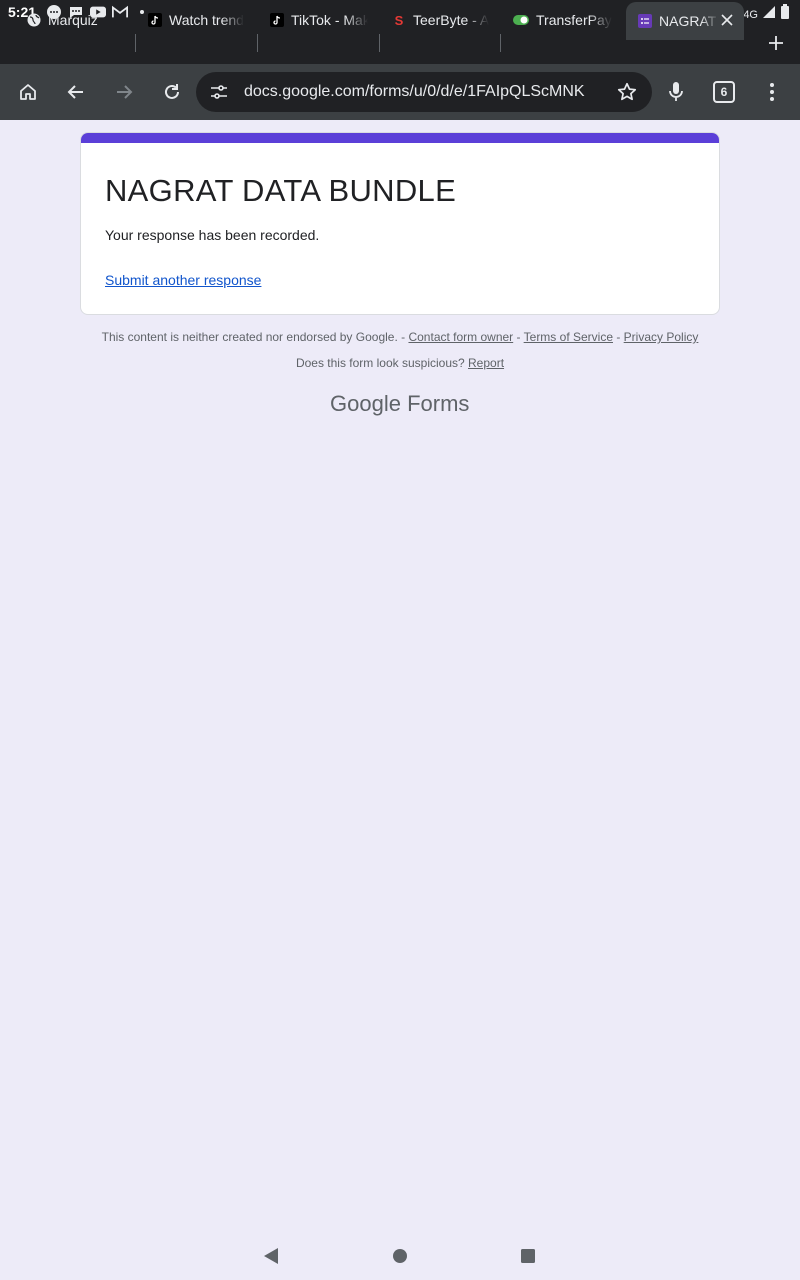 The image size is (800, 1280). I want to click on tab-title: NAGRAT, so click(688, 21).